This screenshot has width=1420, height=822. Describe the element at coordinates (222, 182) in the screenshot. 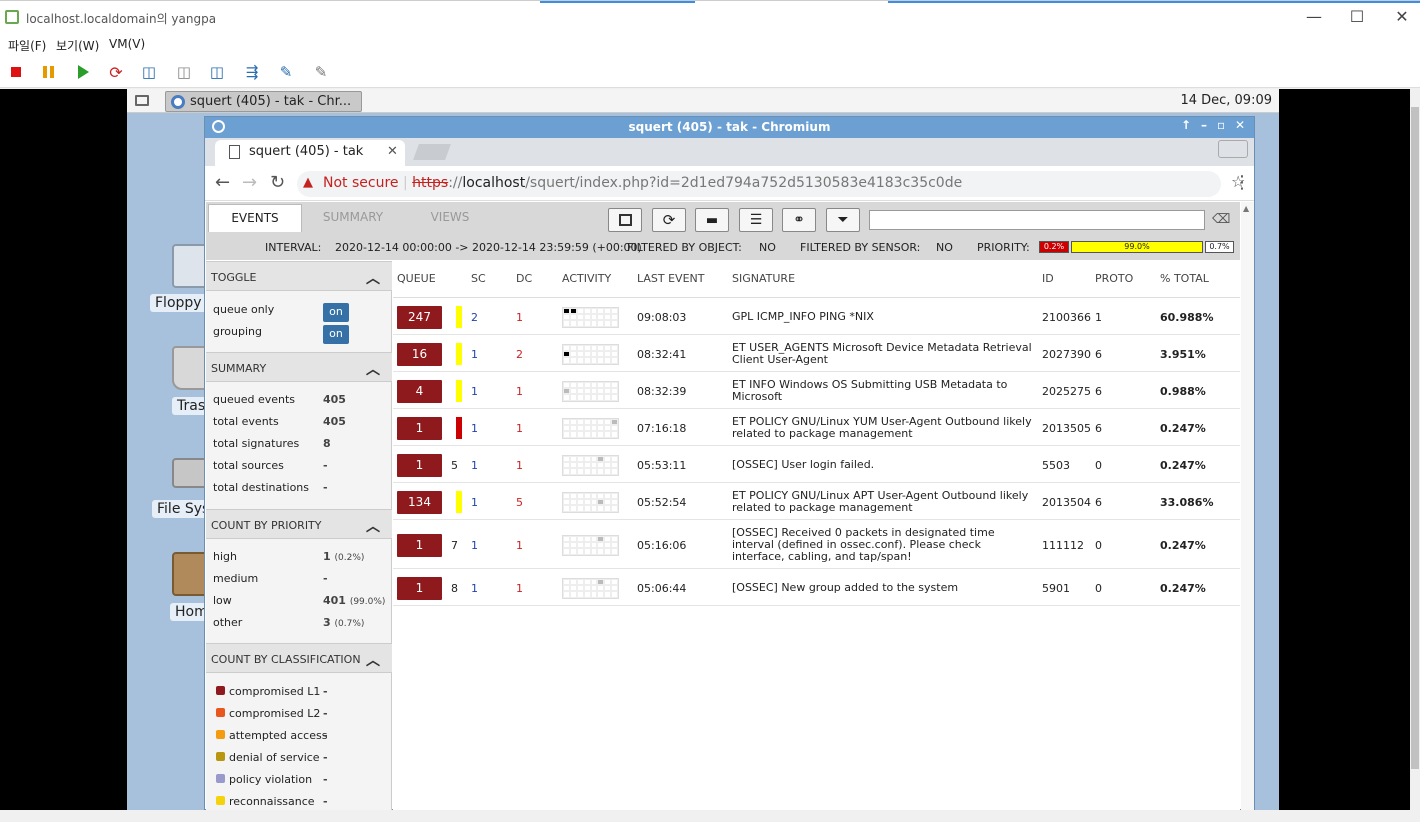

I see `back-icon: ←` at that location.